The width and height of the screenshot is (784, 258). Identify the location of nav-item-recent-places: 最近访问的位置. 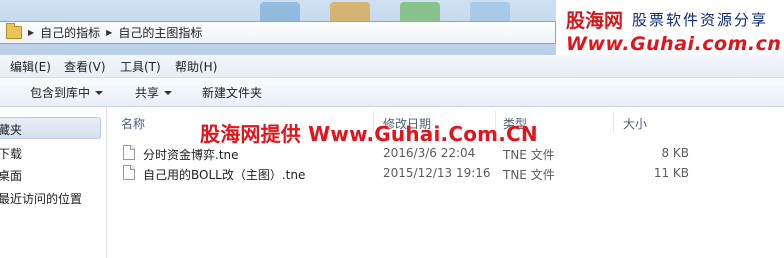
(41, 198).